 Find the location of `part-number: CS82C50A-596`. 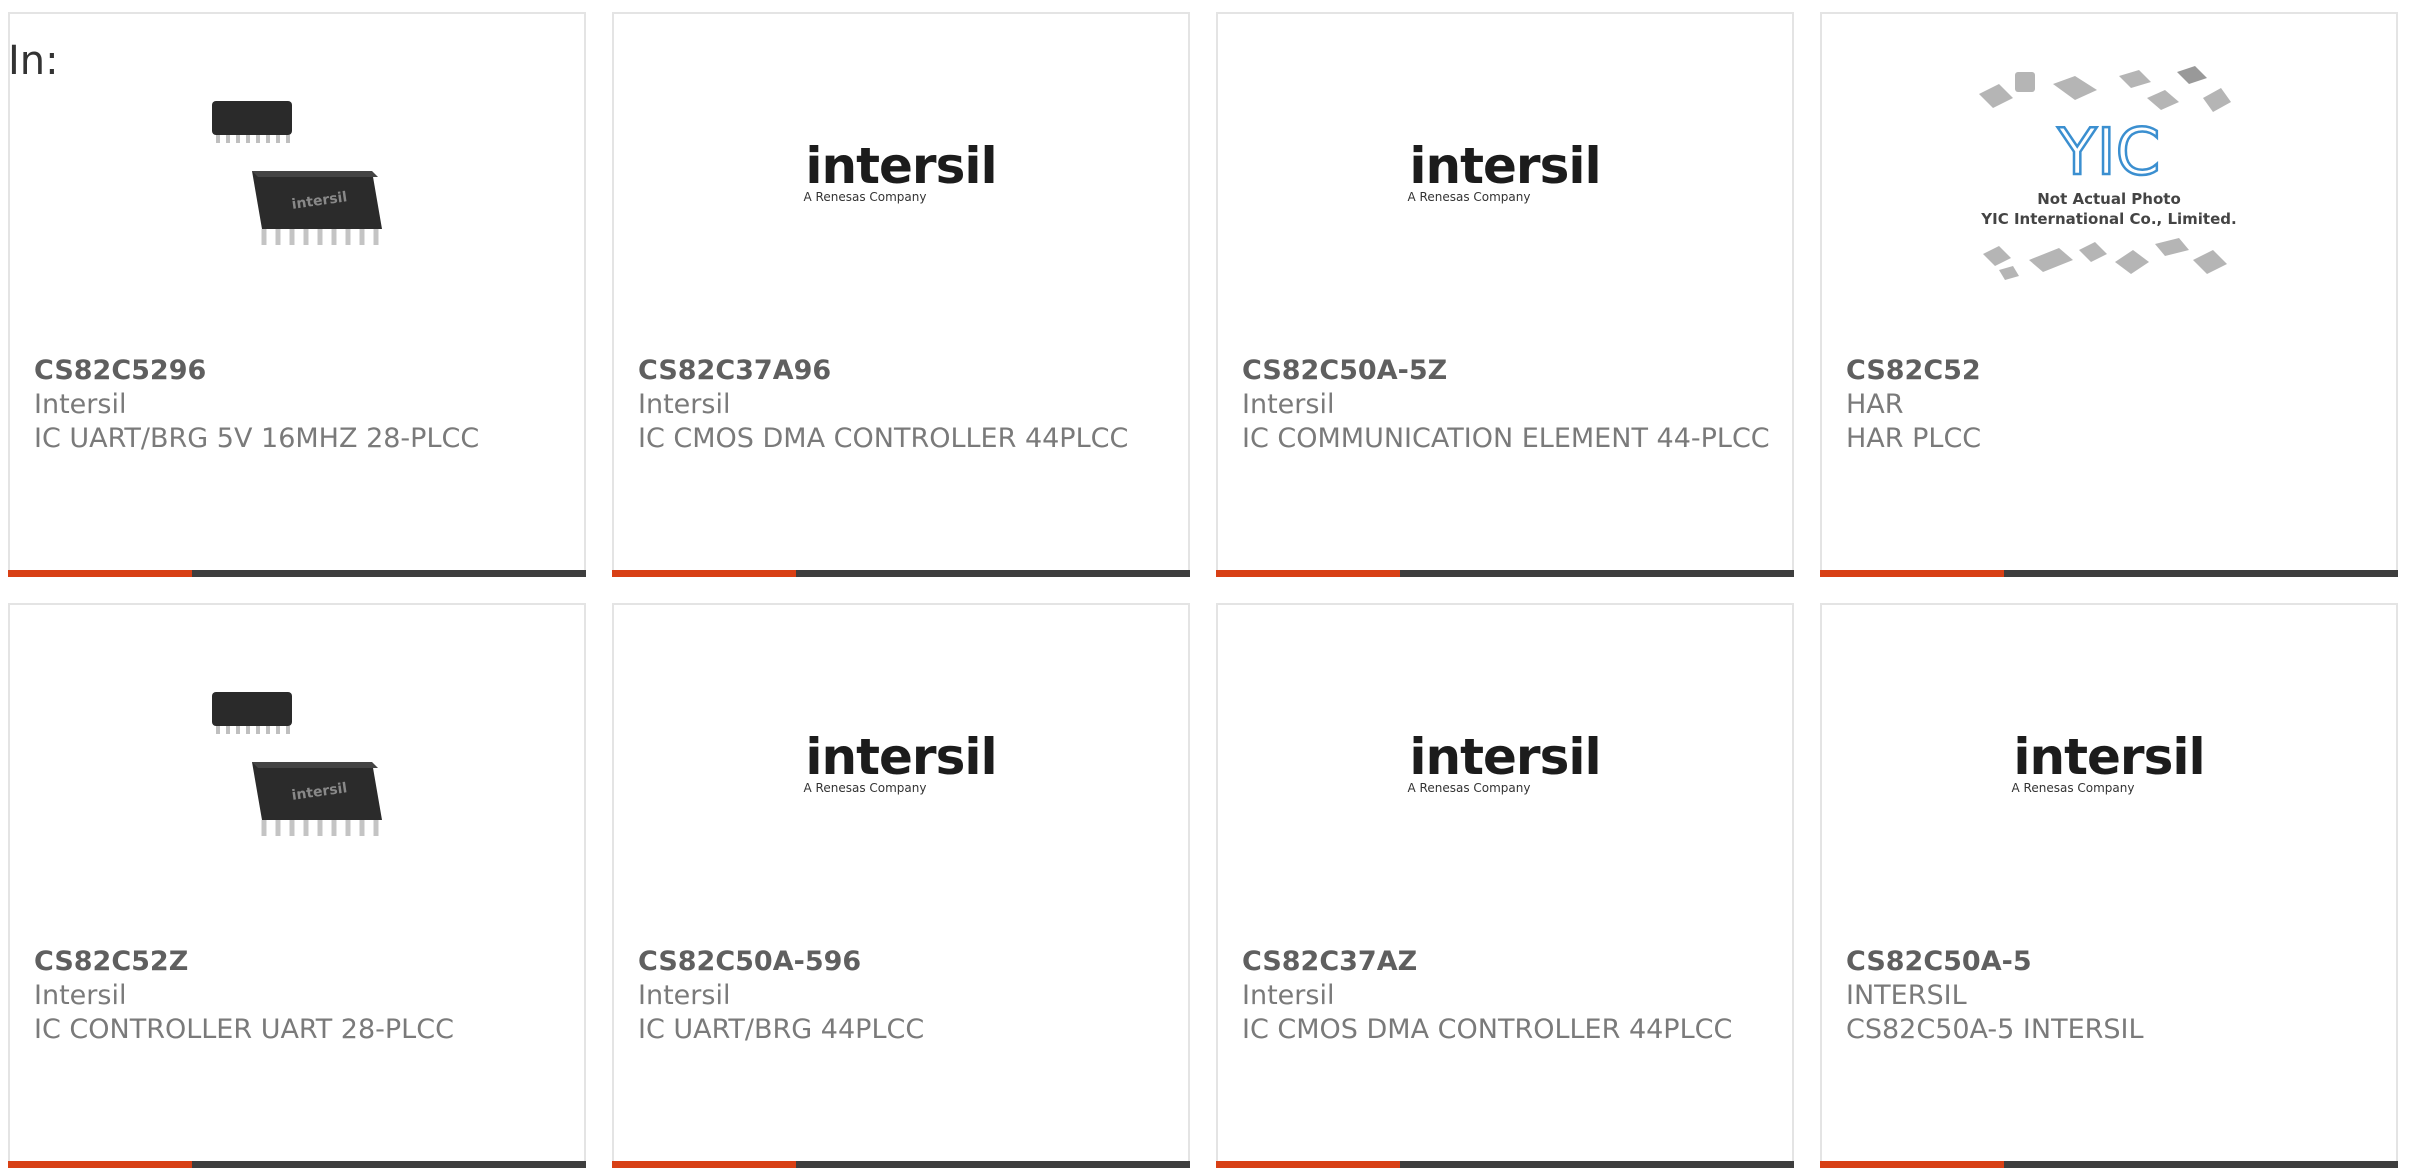

part-number: CS82C50A-596 is located at coordinates (903, 962).